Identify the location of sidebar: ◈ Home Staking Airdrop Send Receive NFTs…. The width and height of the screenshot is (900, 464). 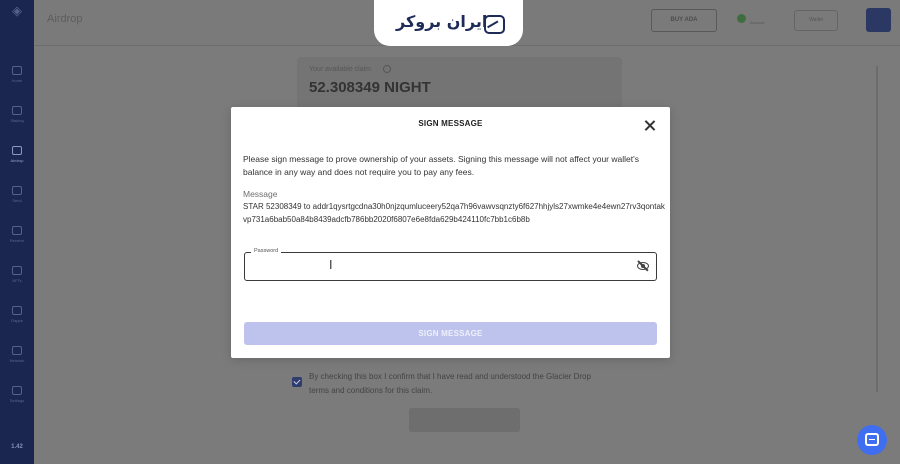
(17, 232).